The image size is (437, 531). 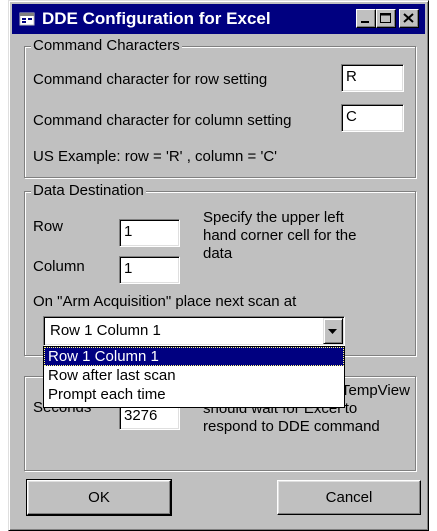 I want to click on title-bar: DDE Configuration for Excel, so click(x=218, y=19).